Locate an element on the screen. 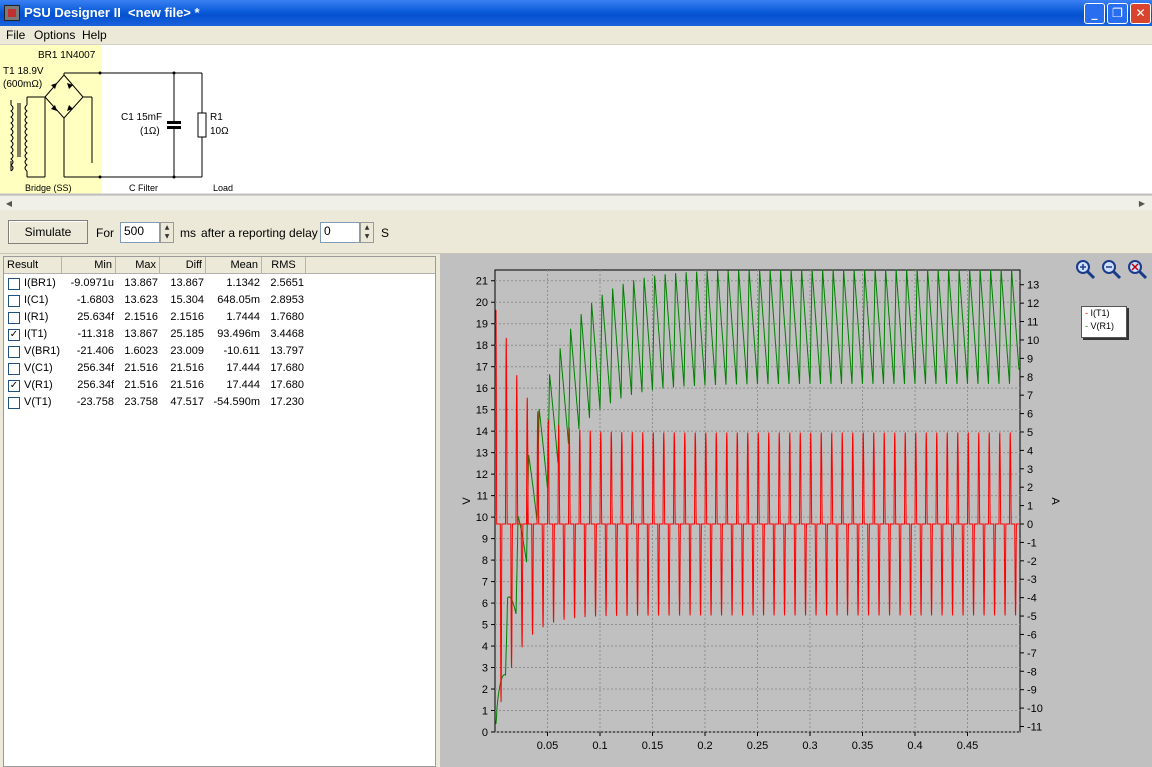 Image resolution: width=1152 pixels, height=767 pixels. duration-input: 500 is located at coordinates (140, 232).